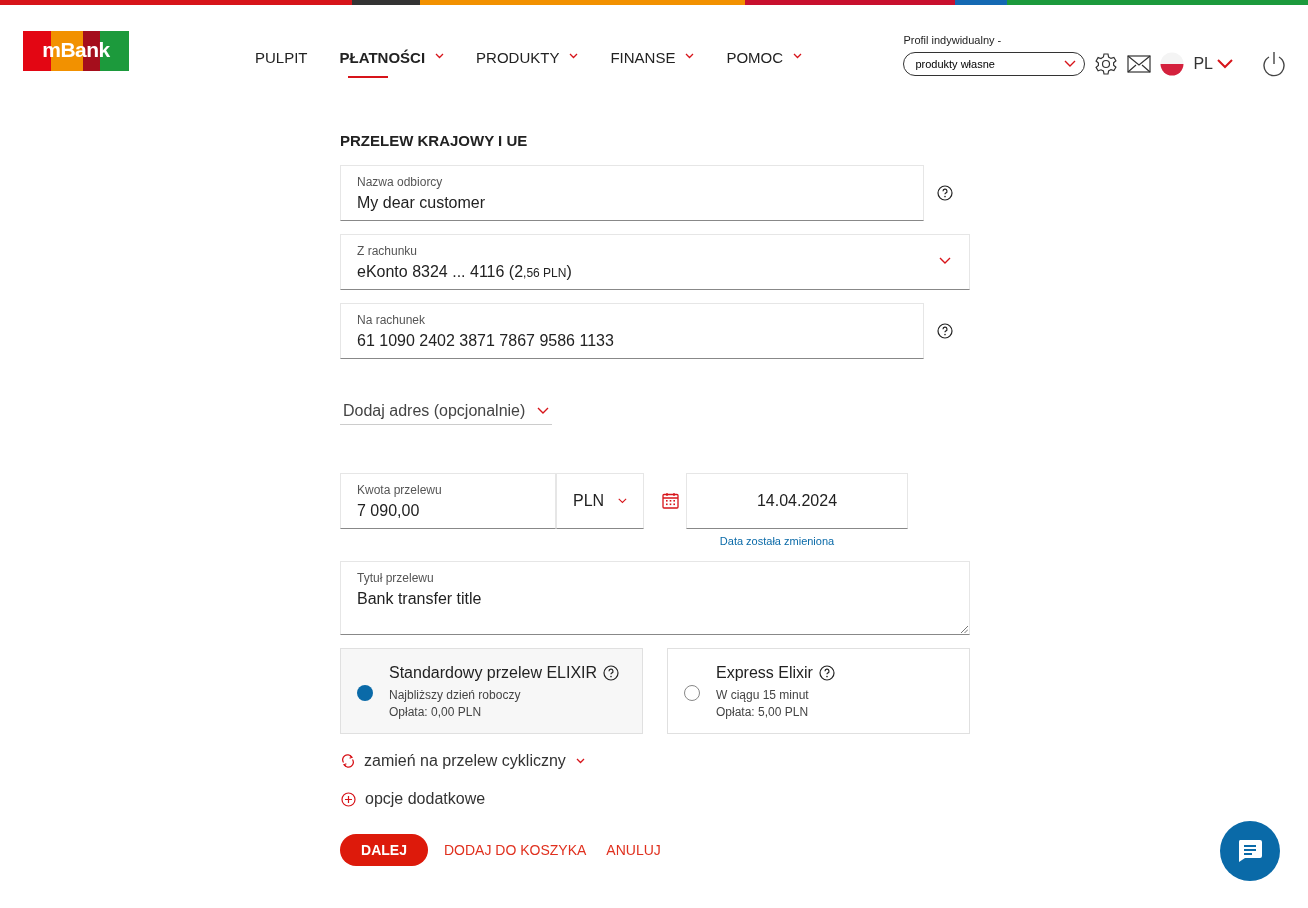 Image resolution: width=1308 pixels, height=908 pixels. Describe the element at coordinates (348, 799) in the screenshot. I see `plus-circle-icon` at that location.